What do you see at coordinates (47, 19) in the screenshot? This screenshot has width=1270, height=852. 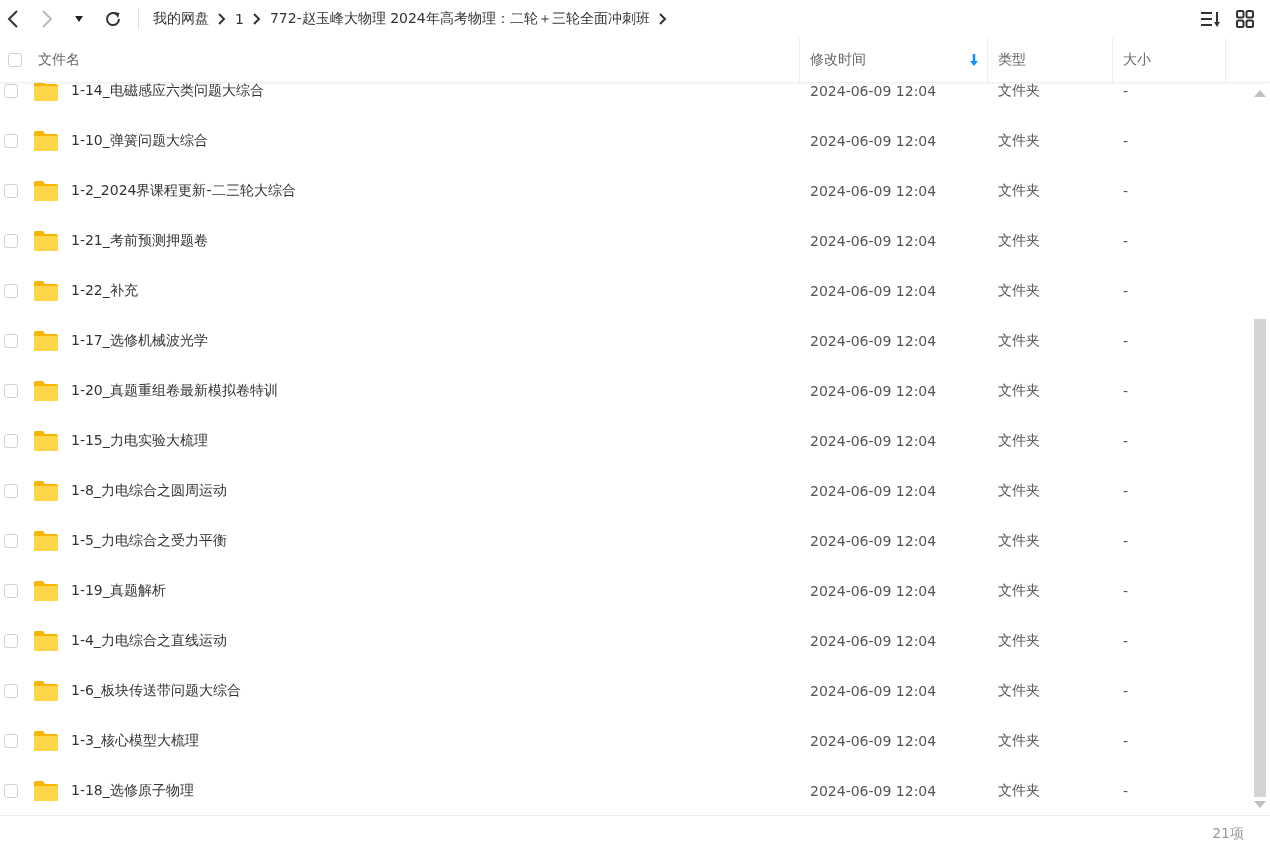 I see `forward-icon` at bounding box center [47, 19].